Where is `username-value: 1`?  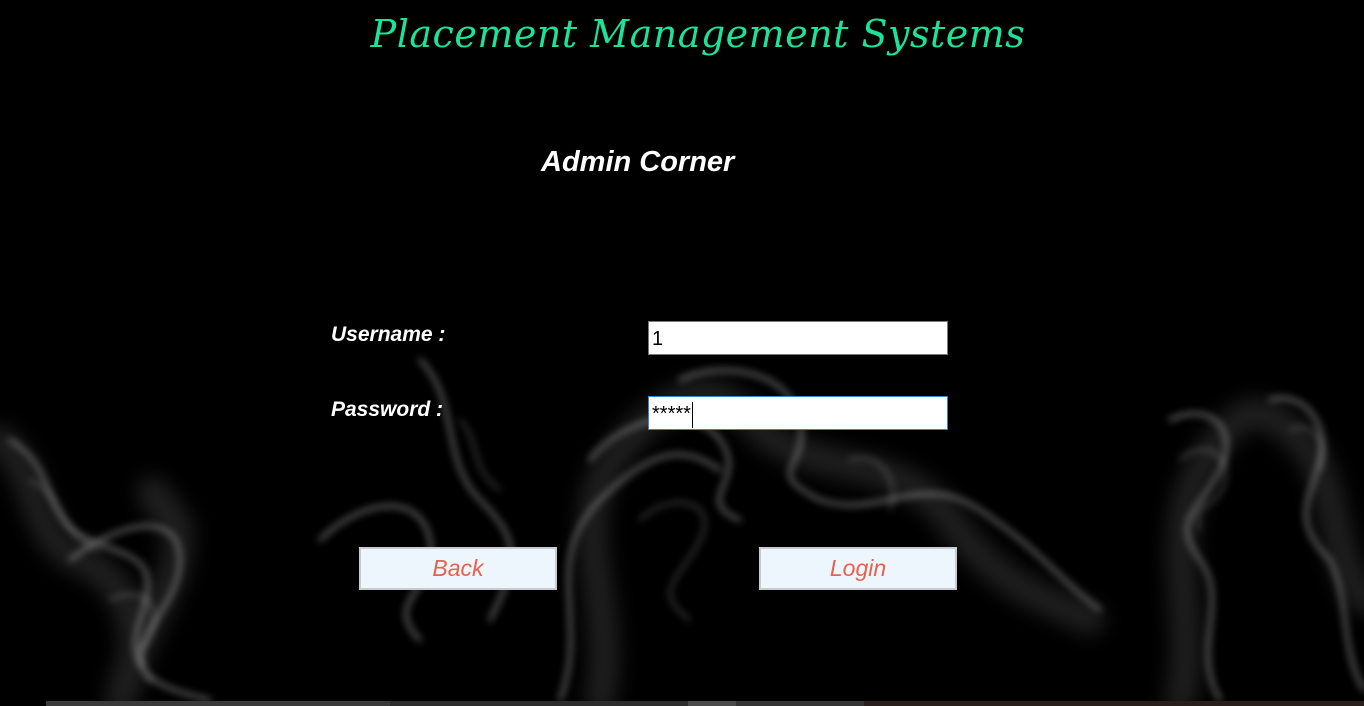 username-value: 1 is located at coordinates (658, 339).